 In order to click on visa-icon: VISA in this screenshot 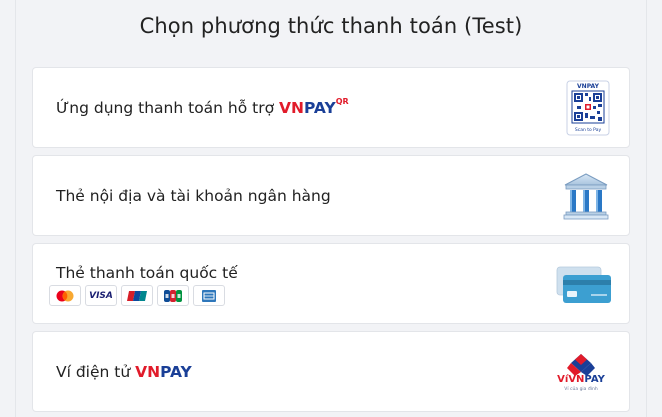, I will do `click(101, 295)`.